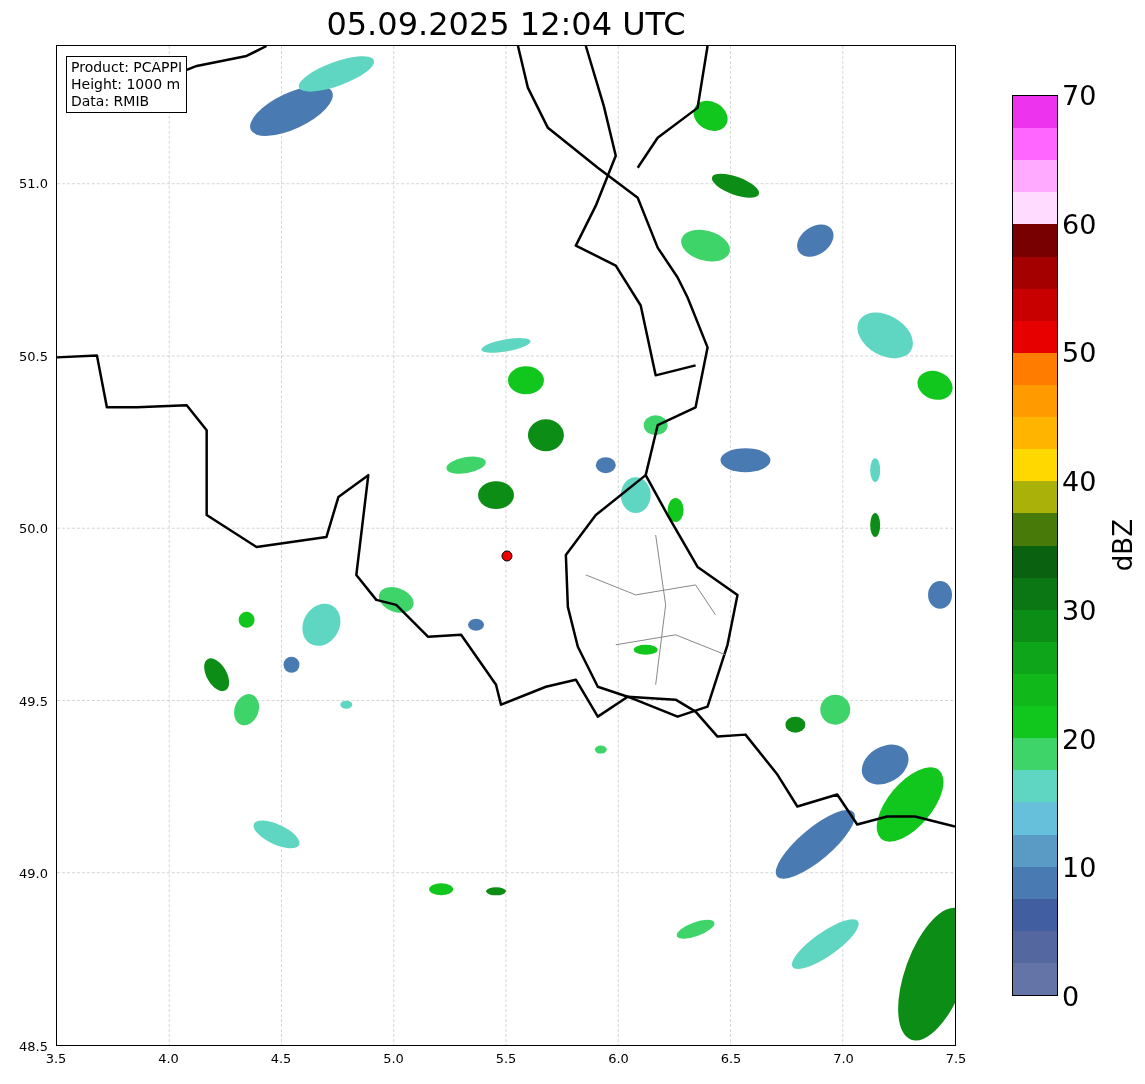 This screenshot has width=1145, height=1084. I want to click on axis-tick-label: 5.5, so click(506, 1058).